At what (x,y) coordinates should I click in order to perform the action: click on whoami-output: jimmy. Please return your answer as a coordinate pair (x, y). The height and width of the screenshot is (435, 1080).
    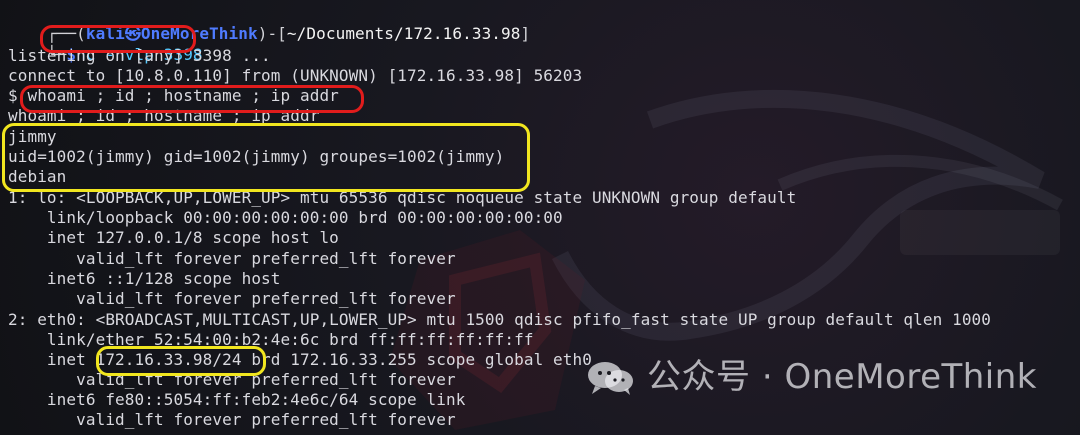
    Looking at the image, I should click on (32, 136).